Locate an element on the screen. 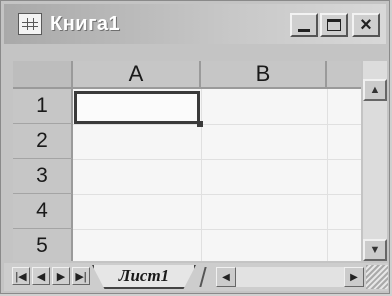 The width and height of the screenshot is (392, 296). resize-grip-icon is located at coordinates (377, 277).